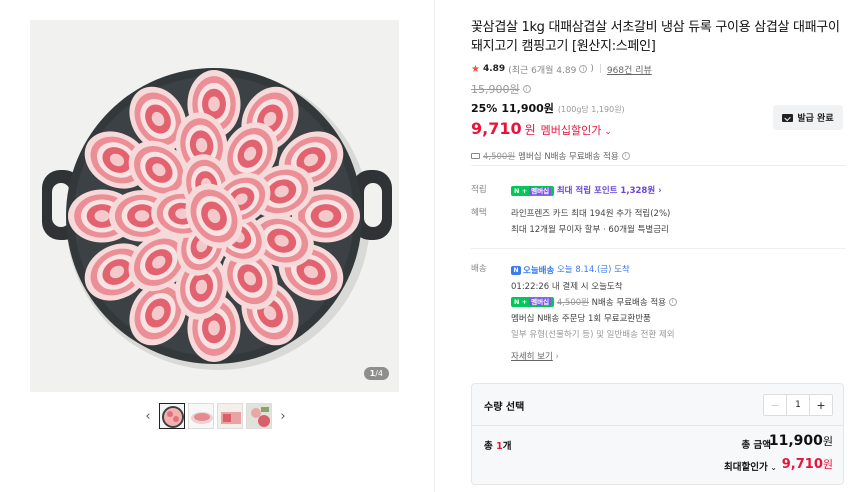 The image size is (850, 492). I want to click on shipping-text: 멤버십 N배송 무료배송 적용, so click(568, 156).